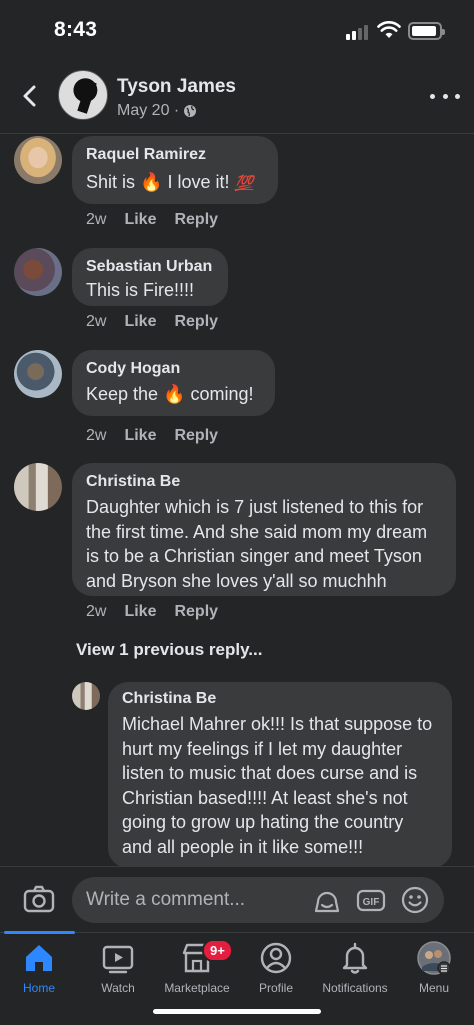 The image size is (474, 1025). What do you see at coordinates (38, 988) in the screenshot?
I see `tab-label: Home` at bounding box center [38, 988].